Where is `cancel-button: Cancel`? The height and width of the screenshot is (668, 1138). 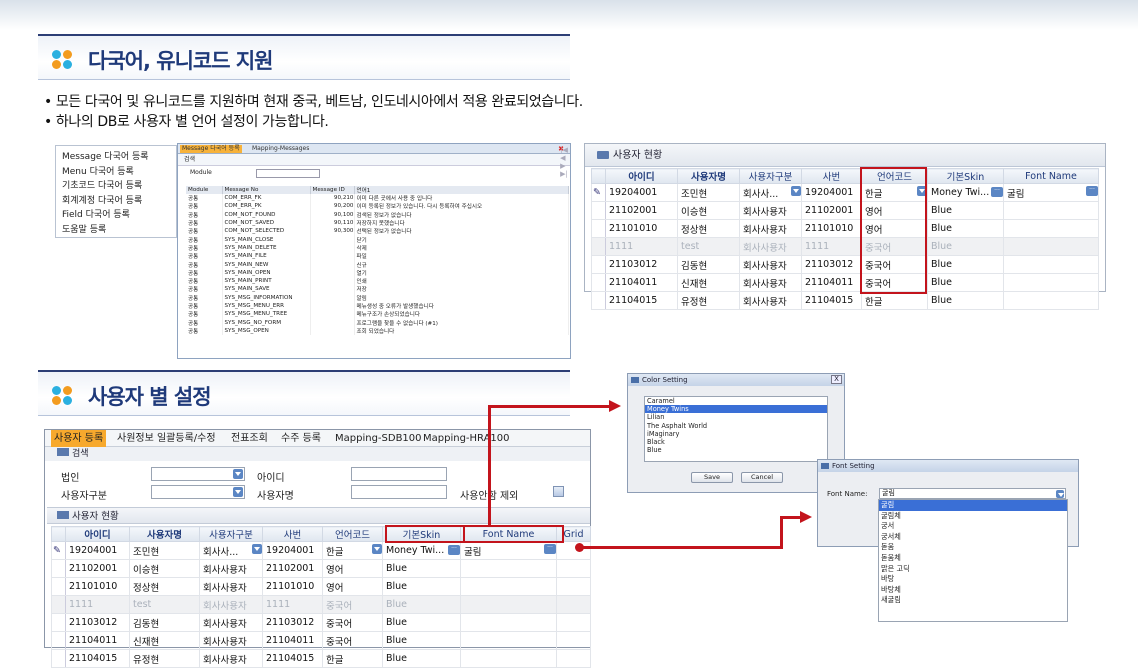 cancel-button: Cancel is located at coordinates (762, 477).